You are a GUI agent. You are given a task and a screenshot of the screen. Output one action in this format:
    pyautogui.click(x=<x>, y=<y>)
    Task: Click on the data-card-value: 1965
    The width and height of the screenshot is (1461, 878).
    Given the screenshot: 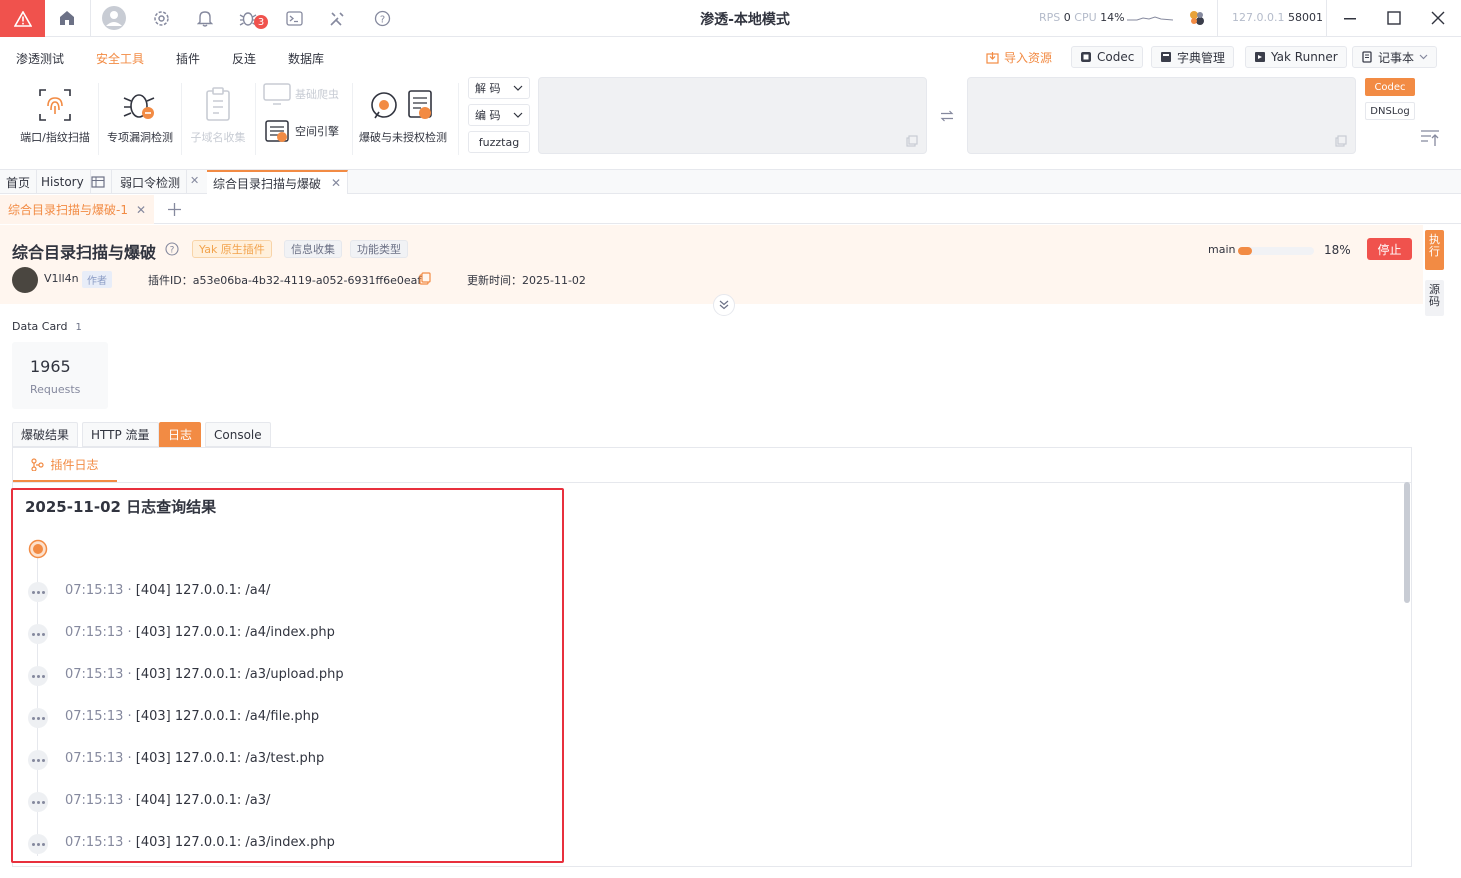 What is the action you would take?
    pyautogui.click(x=50, y=366)
    